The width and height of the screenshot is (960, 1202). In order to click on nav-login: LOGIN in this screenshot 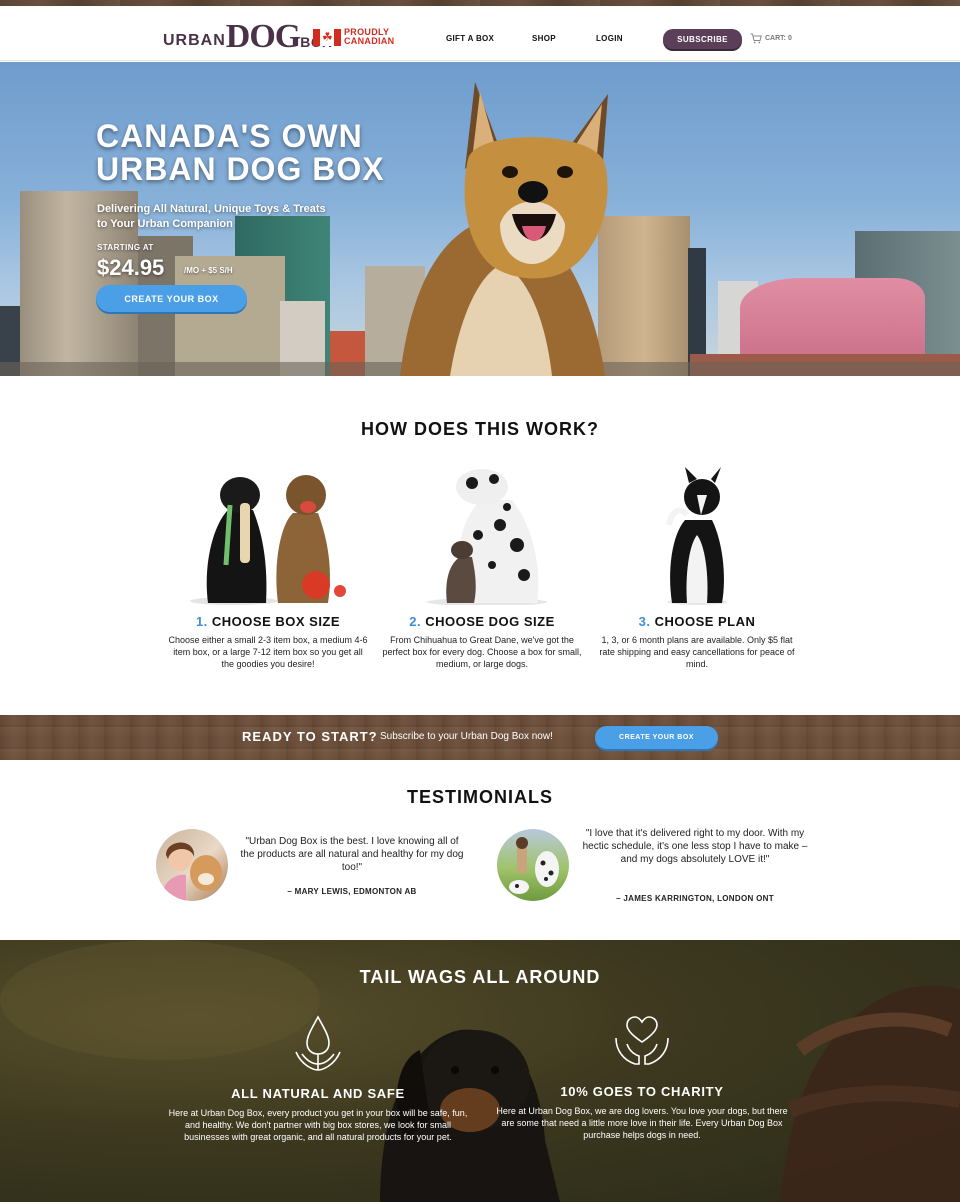, I will do `click(609, 38)`.